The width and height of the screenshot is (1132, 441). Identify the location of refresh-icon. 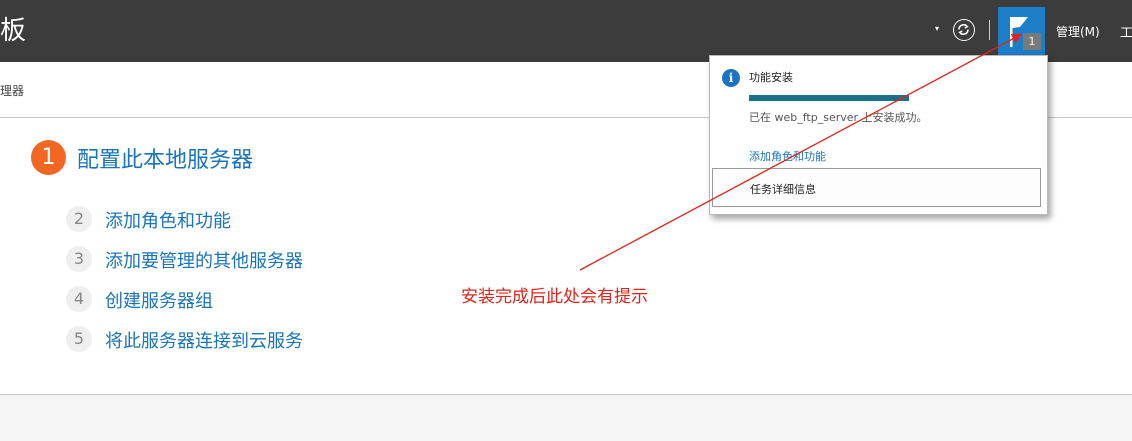
(964, 30).